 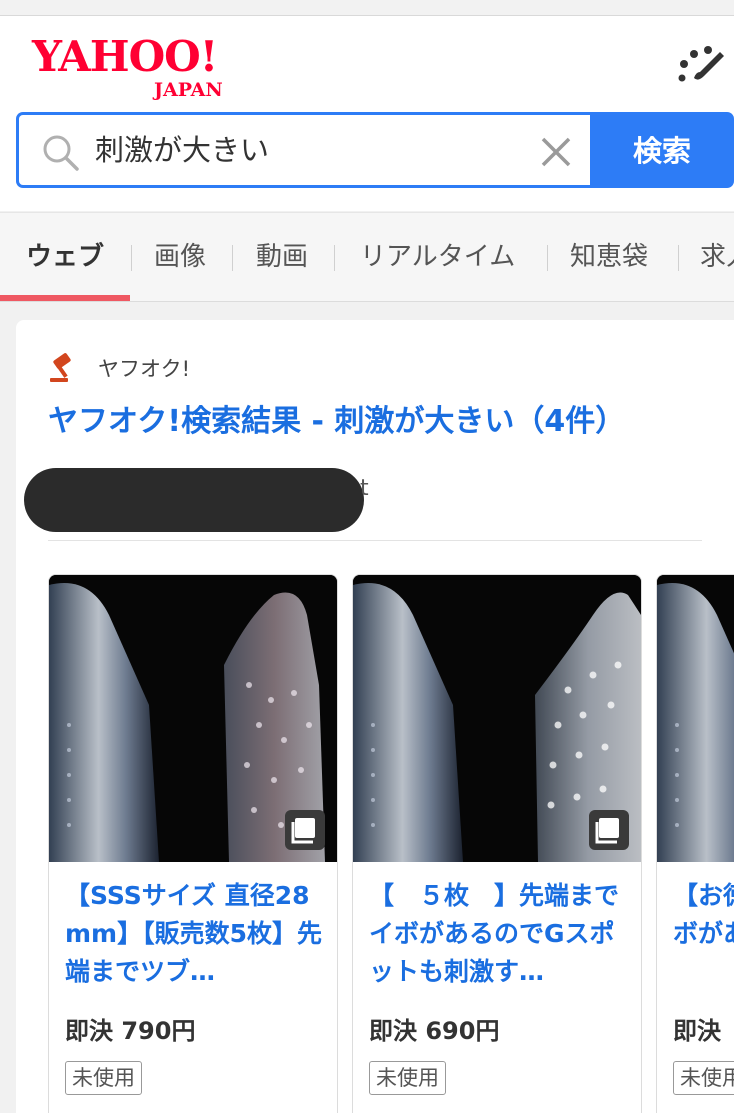 I want to click on divider, so click(x=375, y=540).